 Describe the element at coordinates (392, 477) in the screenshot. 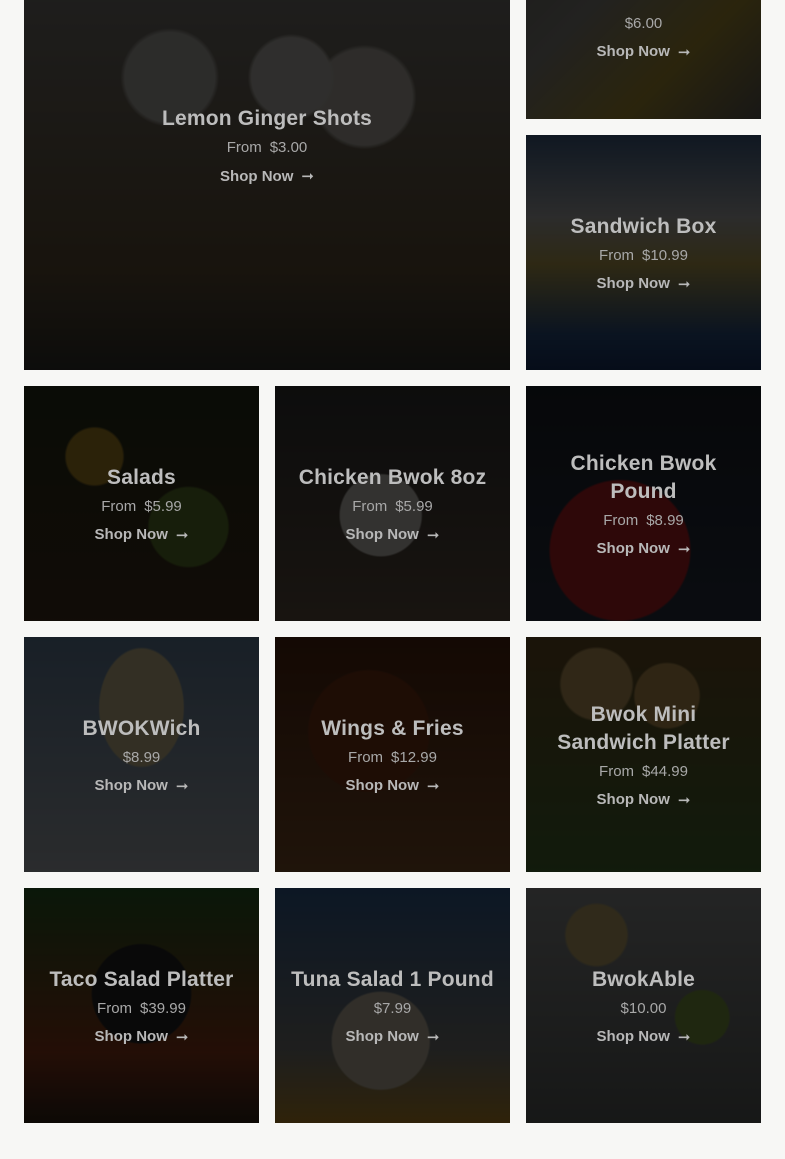

I see `product-title: Chicken Bwok 8oz` at that location.